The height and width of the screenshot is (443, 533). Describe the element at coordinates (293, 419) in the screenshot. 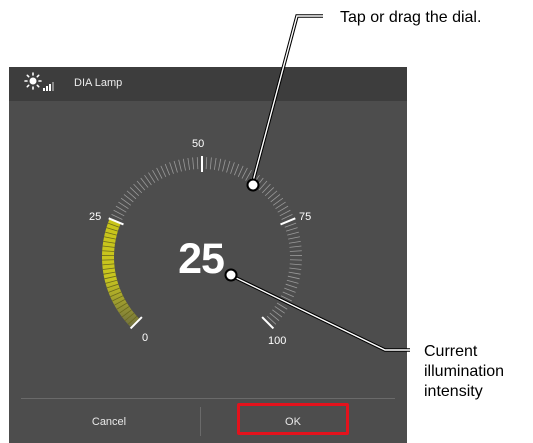

I see `ok-button: OK` at that location.